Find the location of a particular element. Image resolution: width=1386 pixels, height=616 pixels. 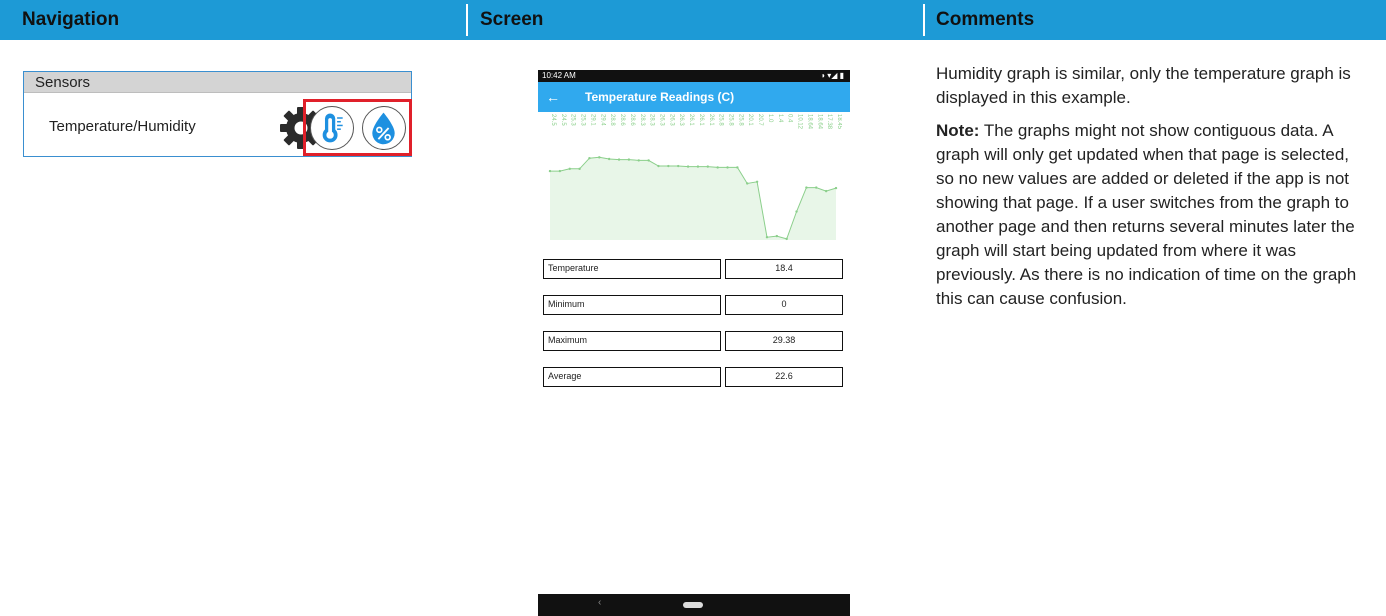

header-screen: Screen is located at coordinates (512, 19).